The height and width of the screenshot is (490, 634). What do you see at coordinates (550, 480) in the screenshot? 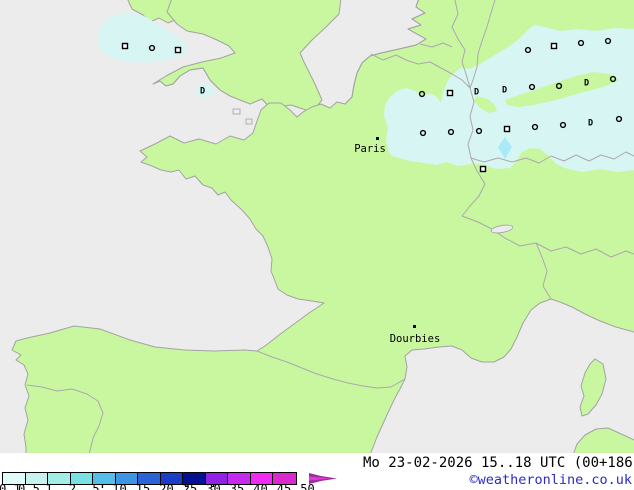
I see `copyright-link: ©weatheronline.co.uk` at bounding box center [550, 480].